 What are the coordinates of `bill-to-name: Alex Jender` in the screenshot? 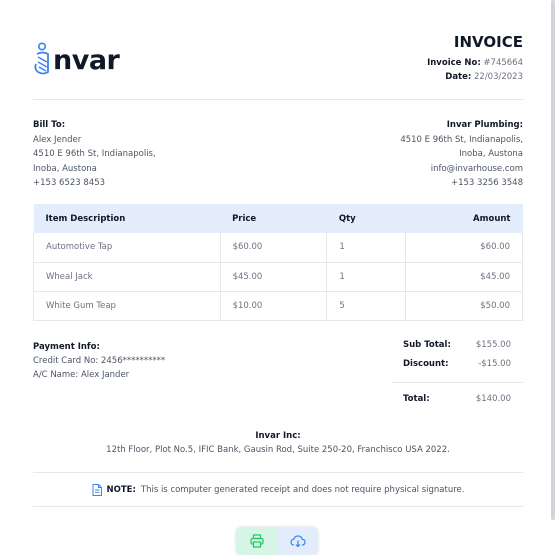 It's located at (57, 139).